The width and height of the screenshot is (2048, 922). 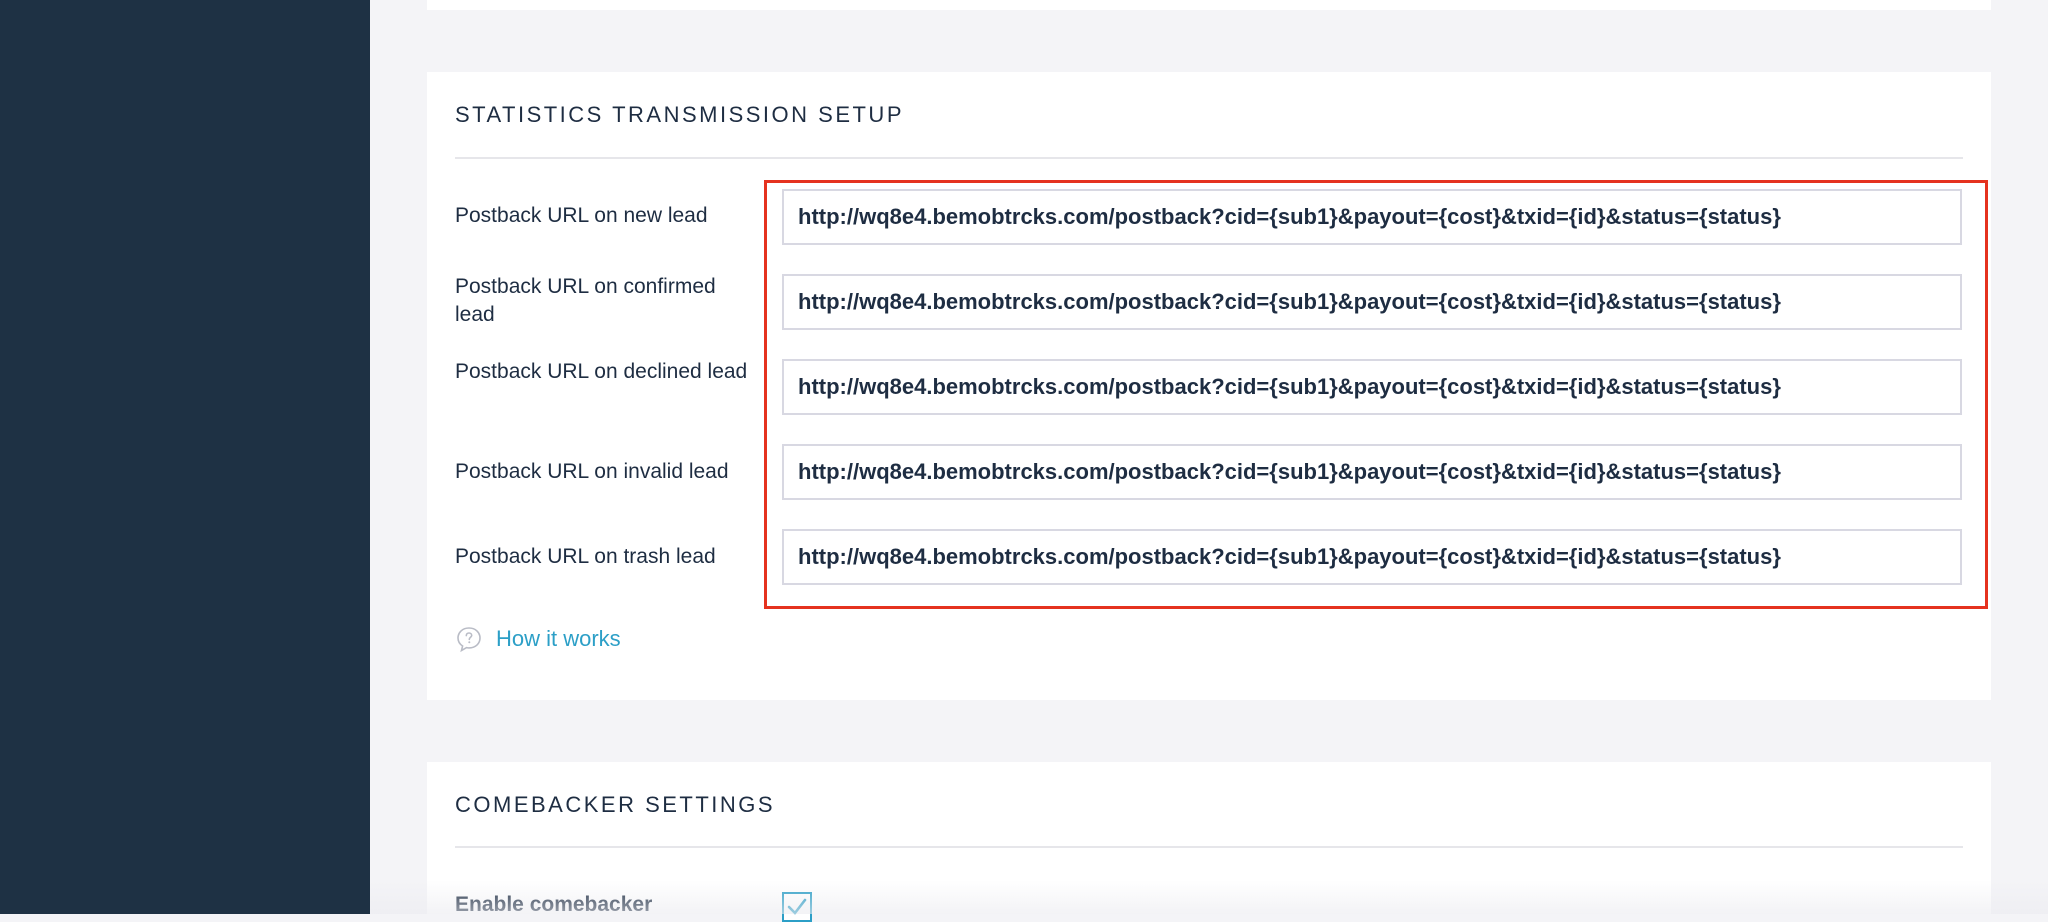 I want to click on enable-comebacker-checkbox, so click(x=797, y=907).